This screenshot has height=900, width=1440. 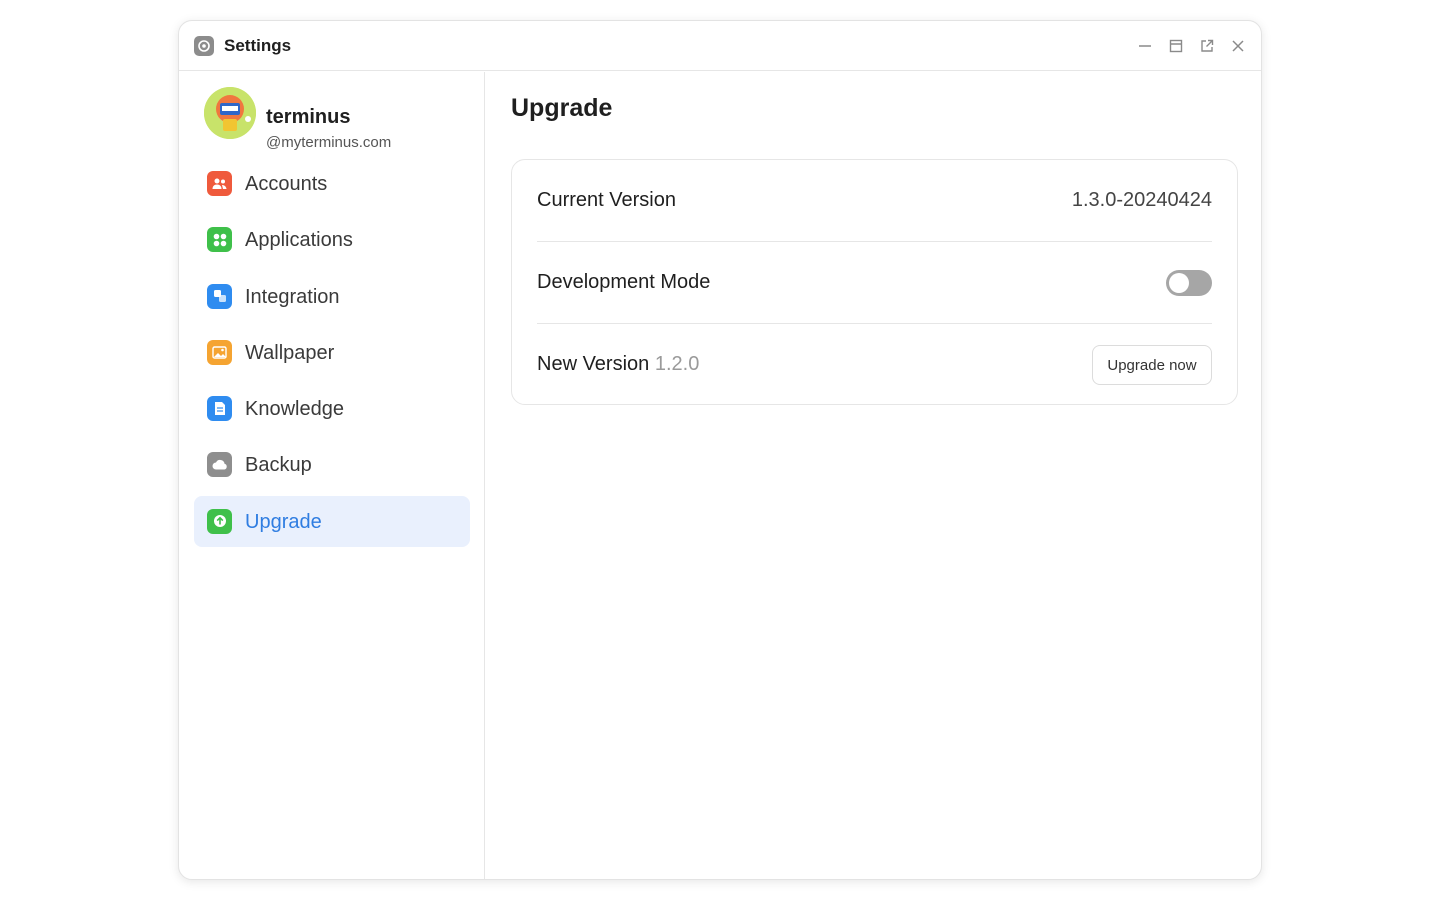 What do you see at coordinates (332, 521) in the screenshot?
I see `sidebar-item-upgrade: Upgrade` at bounding box center [332, 521].